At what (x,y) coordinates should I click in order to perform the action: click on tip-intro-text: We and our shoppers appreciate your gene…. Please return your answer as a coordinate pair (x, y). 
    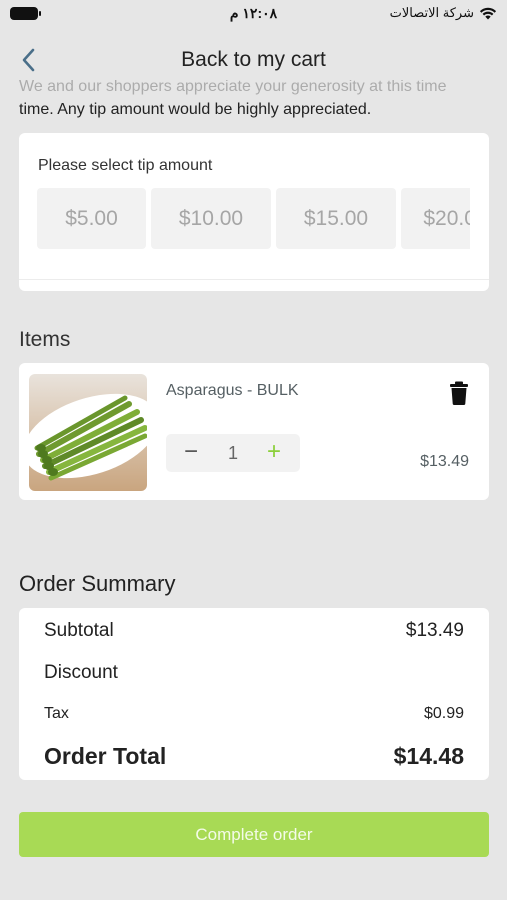
    Looking at the image, I should click on (254, 100).